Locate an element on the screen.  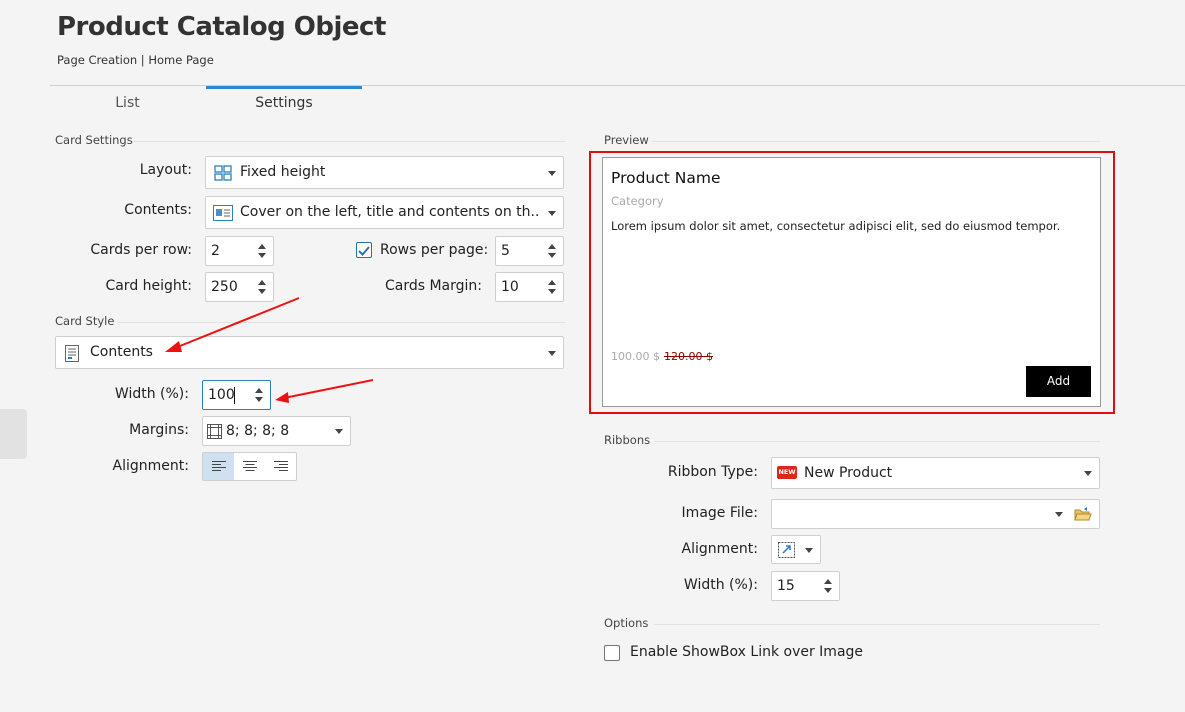
preview-price: 100.00 $ is located at coordinates (635, 356).